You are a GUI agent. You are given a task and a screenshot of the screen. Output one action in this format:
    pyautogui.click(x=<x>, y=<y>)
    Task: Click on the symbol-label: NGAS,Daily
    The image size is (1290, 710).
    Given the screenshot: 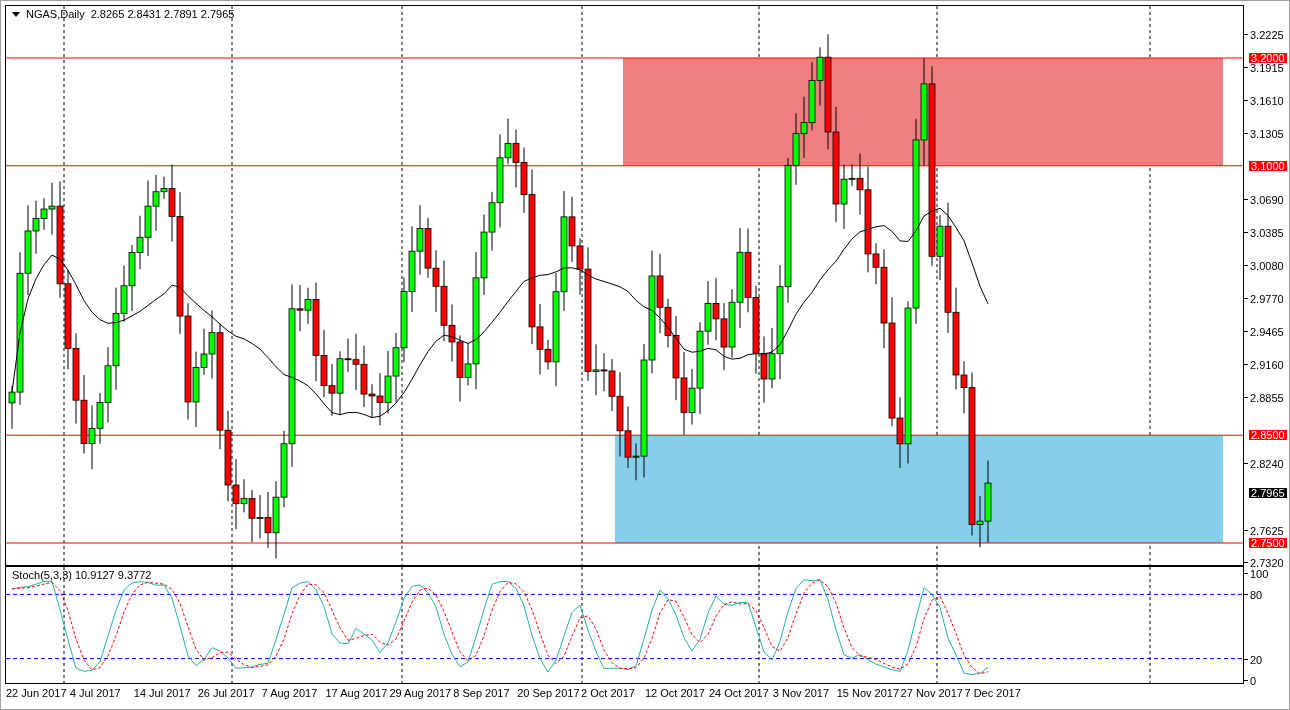 What is the action you would take?
    pyautogui.click(x=55, y=14)
    